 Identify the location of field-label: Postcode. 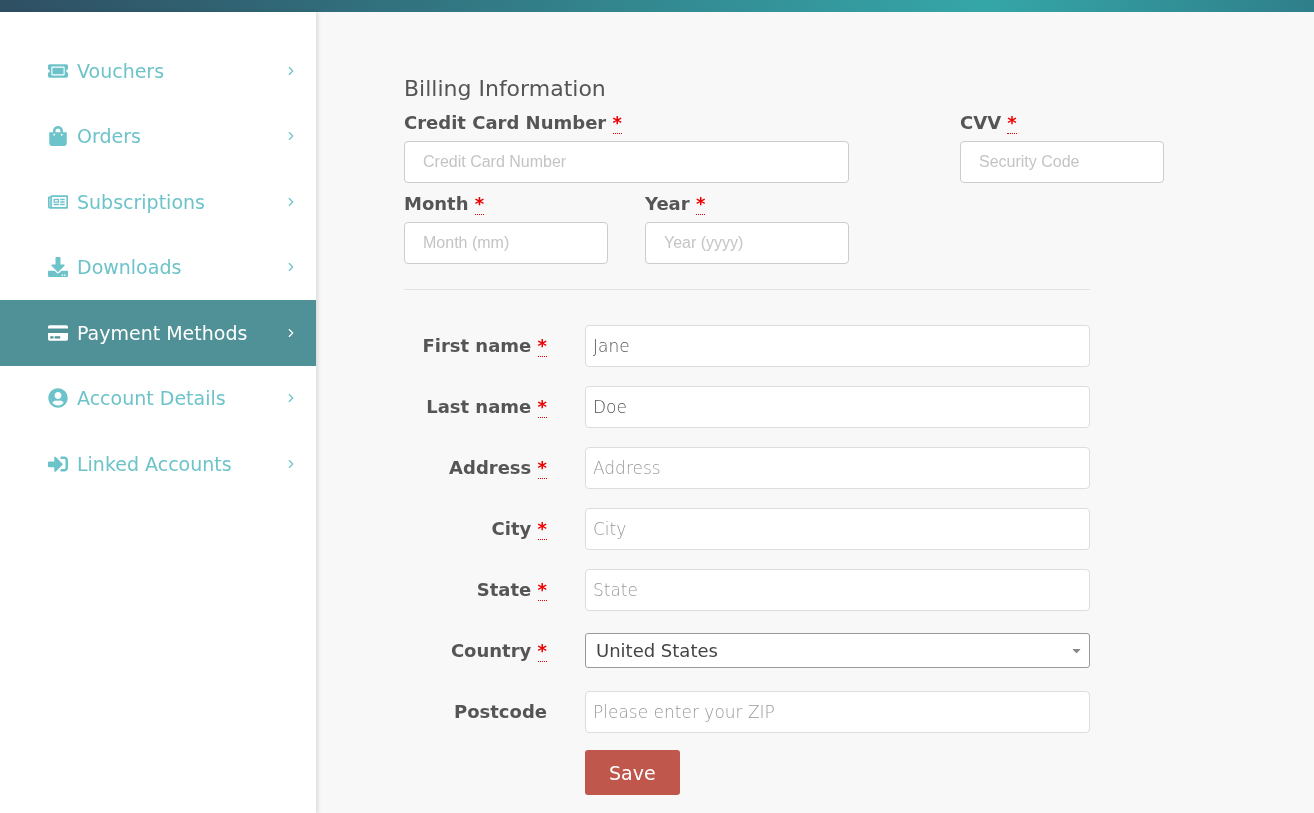
(500, 711).